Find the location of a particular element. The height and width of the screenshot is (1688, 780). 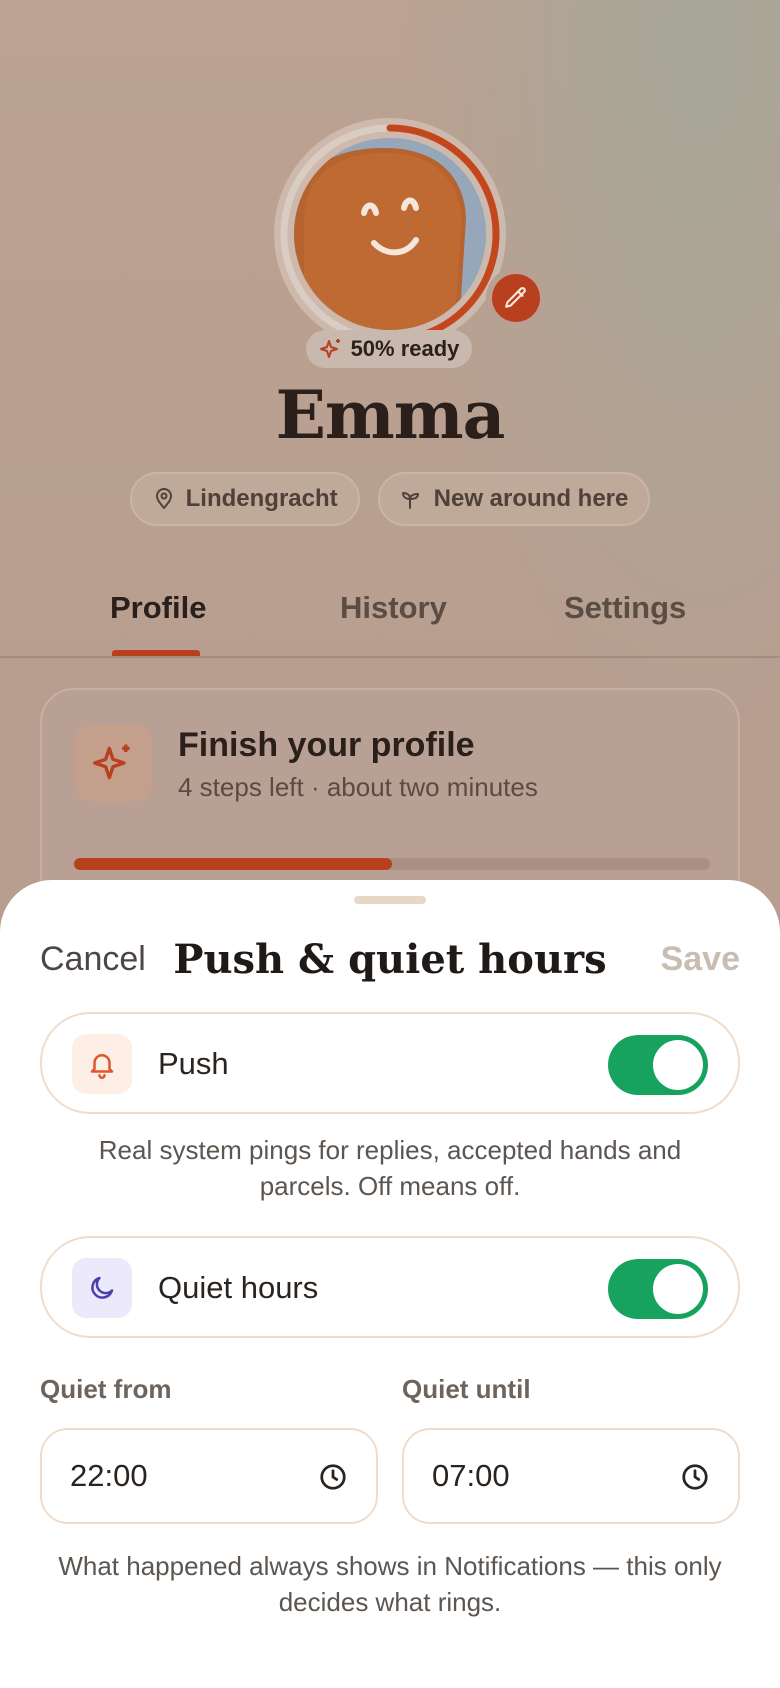

finish-profile-icon-tile is located at coordinates (113, 763).